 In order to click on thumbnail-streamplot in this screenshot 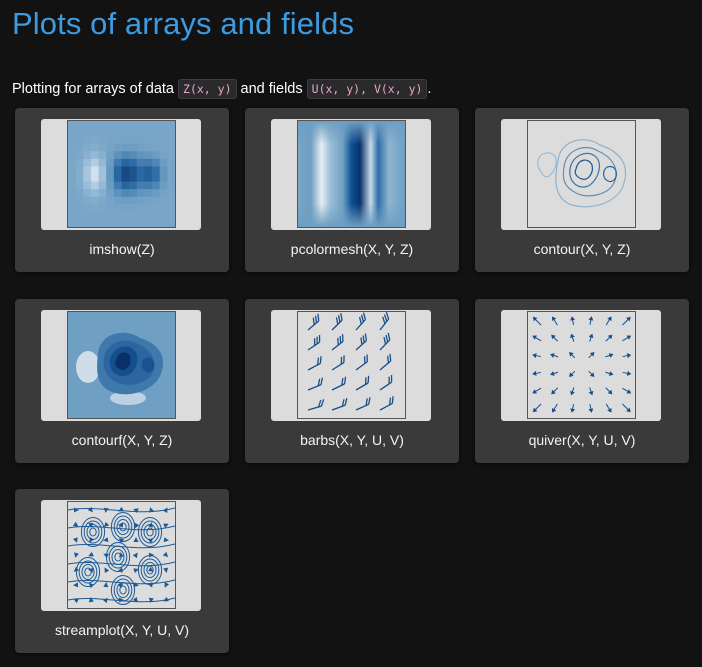, I will do `click(121, 555)`.